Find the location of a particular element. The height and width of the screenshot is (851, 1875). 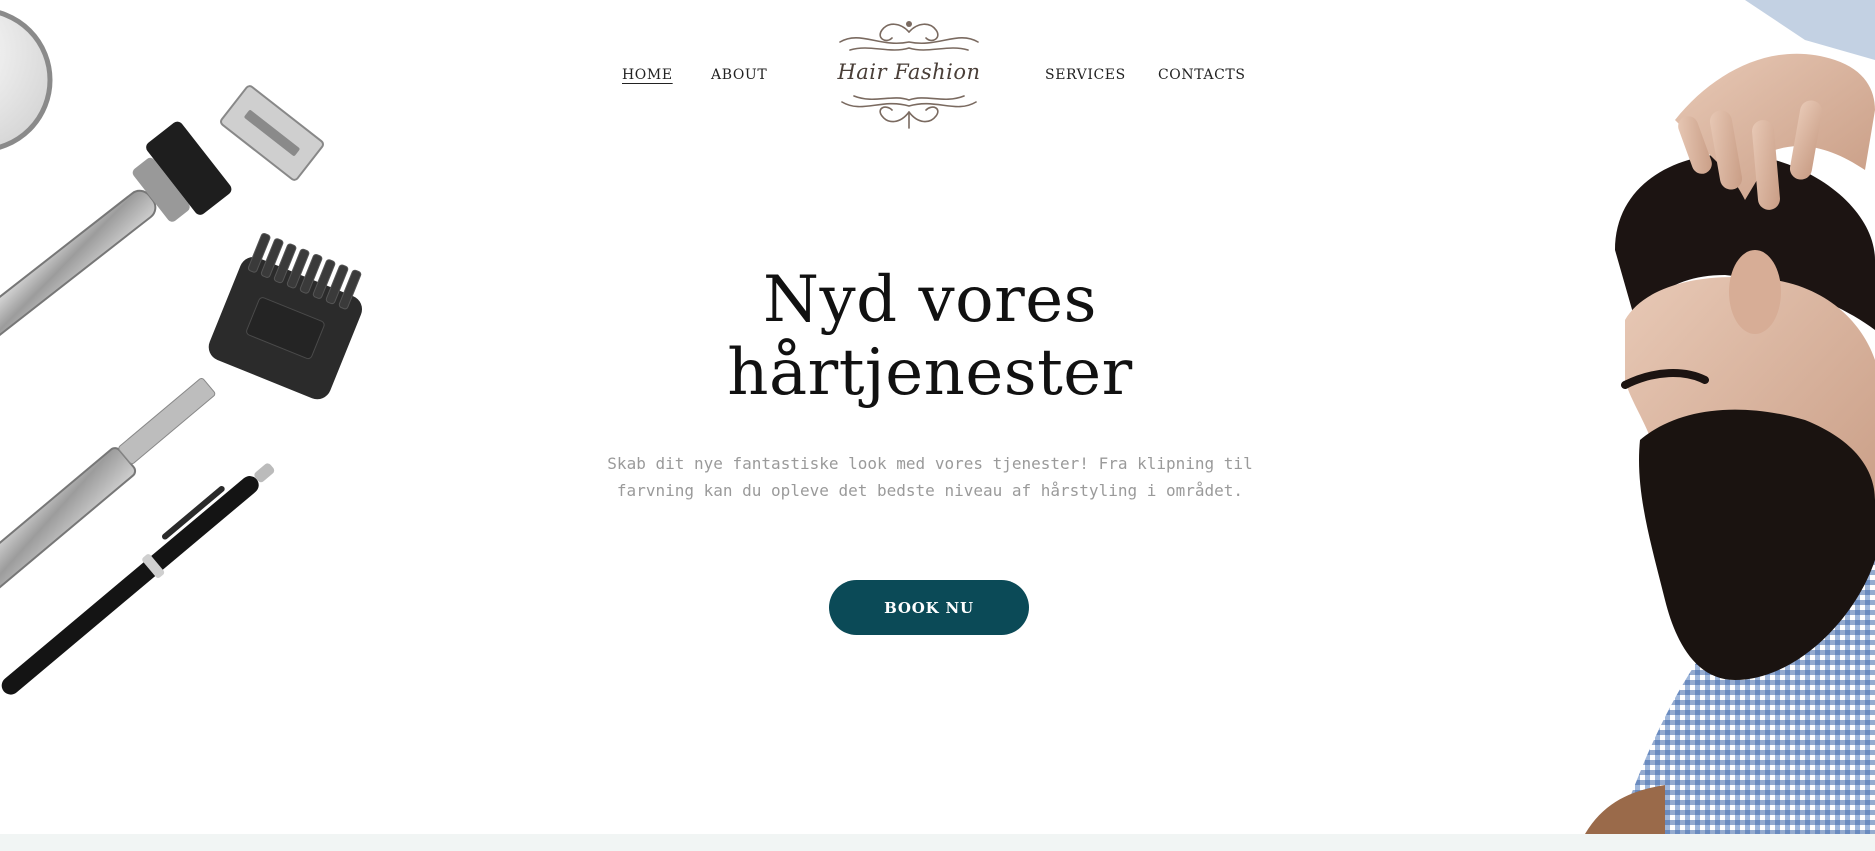

book-now-button: BOOK NU is located at coordinates (929, 607).